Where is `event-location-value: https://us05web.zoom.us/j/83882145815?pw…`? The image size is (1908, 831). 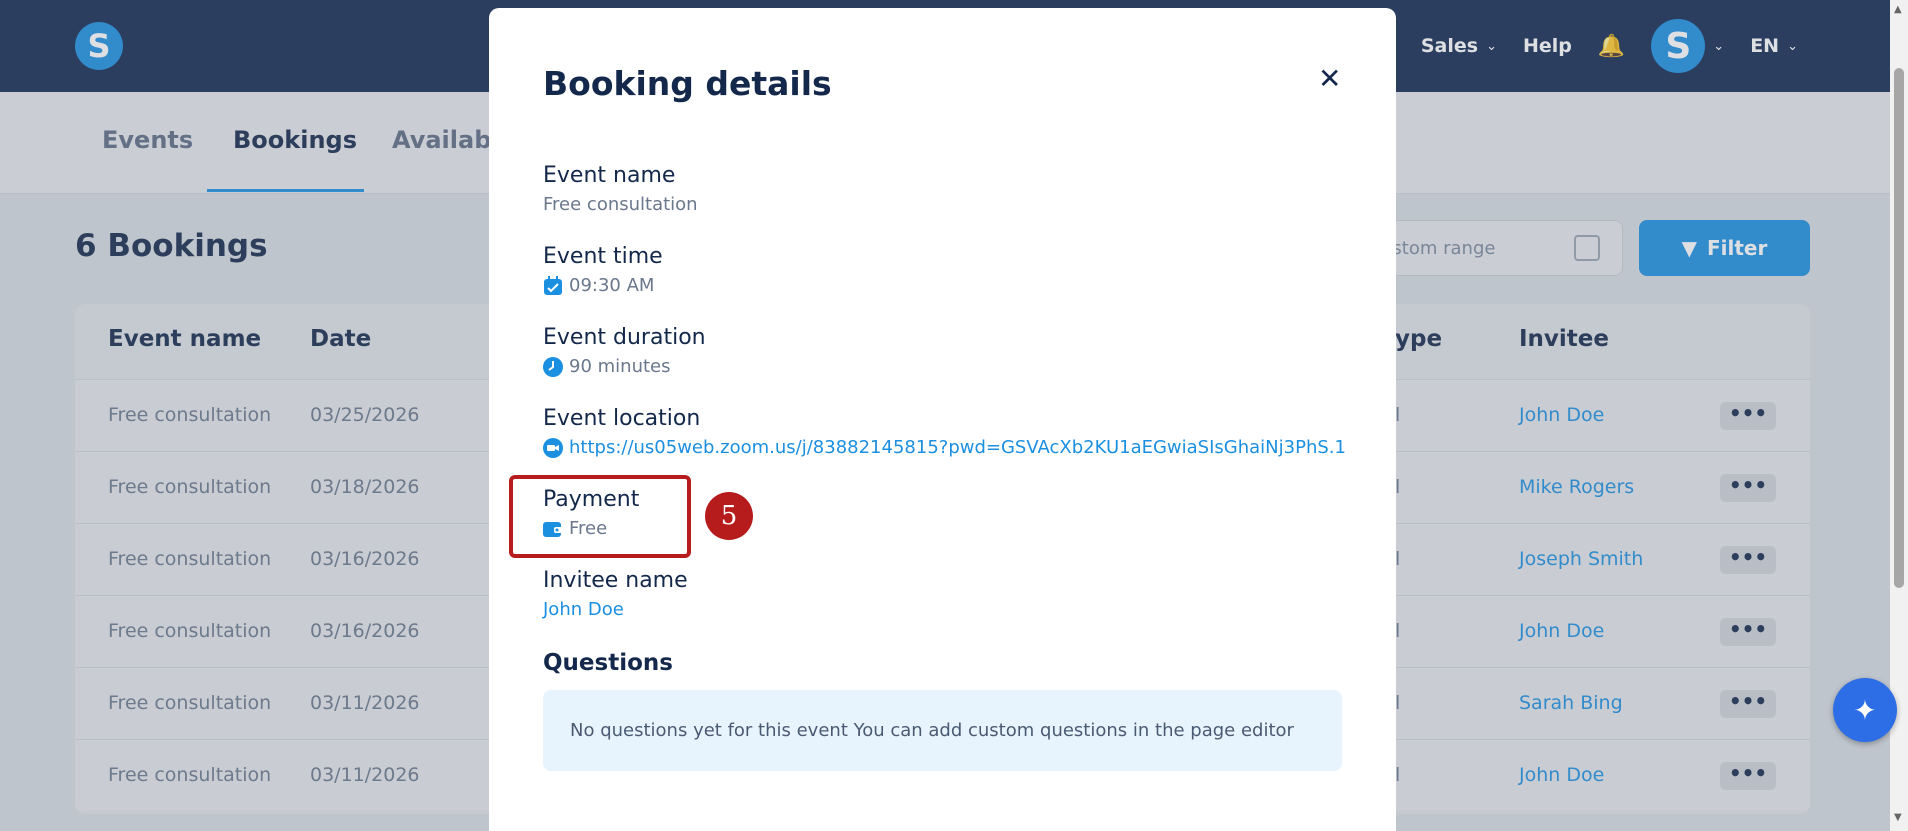 event-location-value: https://us05web.zoom.us/j/83882145815?pw… is located at coordinates (944, 447).